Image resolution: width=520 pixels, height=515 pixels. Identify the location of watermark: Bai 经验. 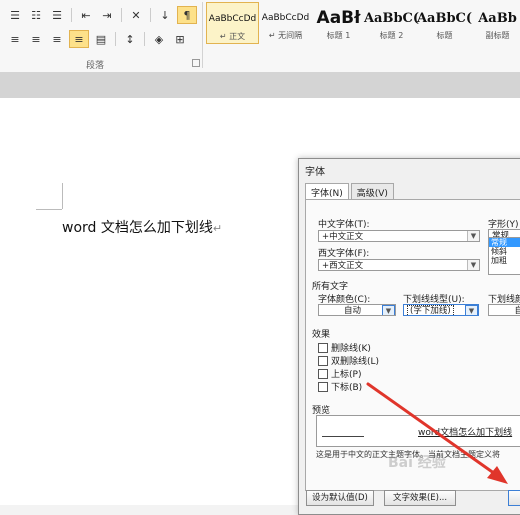
(417, 463).